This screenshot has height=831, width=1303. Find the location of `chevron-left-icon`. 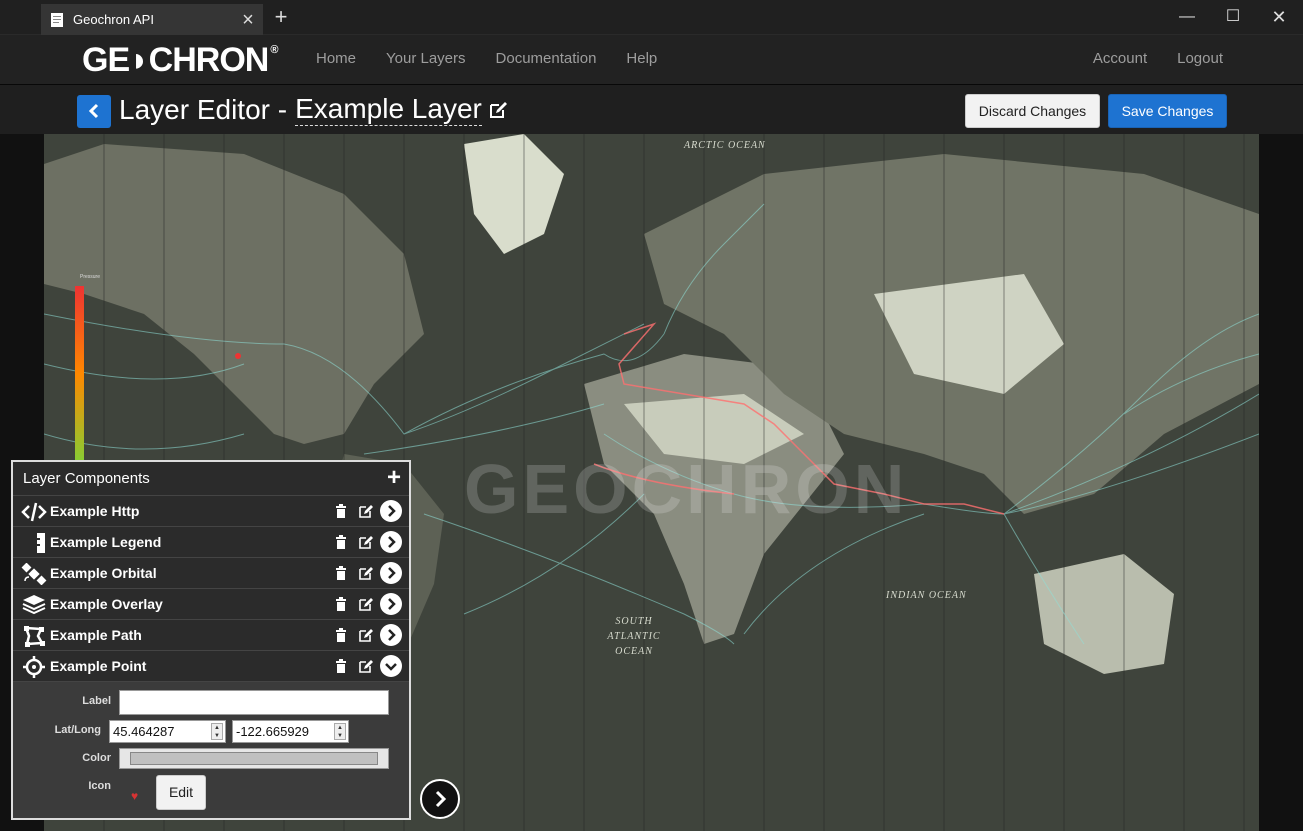

chevron-left-icon is located at coordinates (93, 111).